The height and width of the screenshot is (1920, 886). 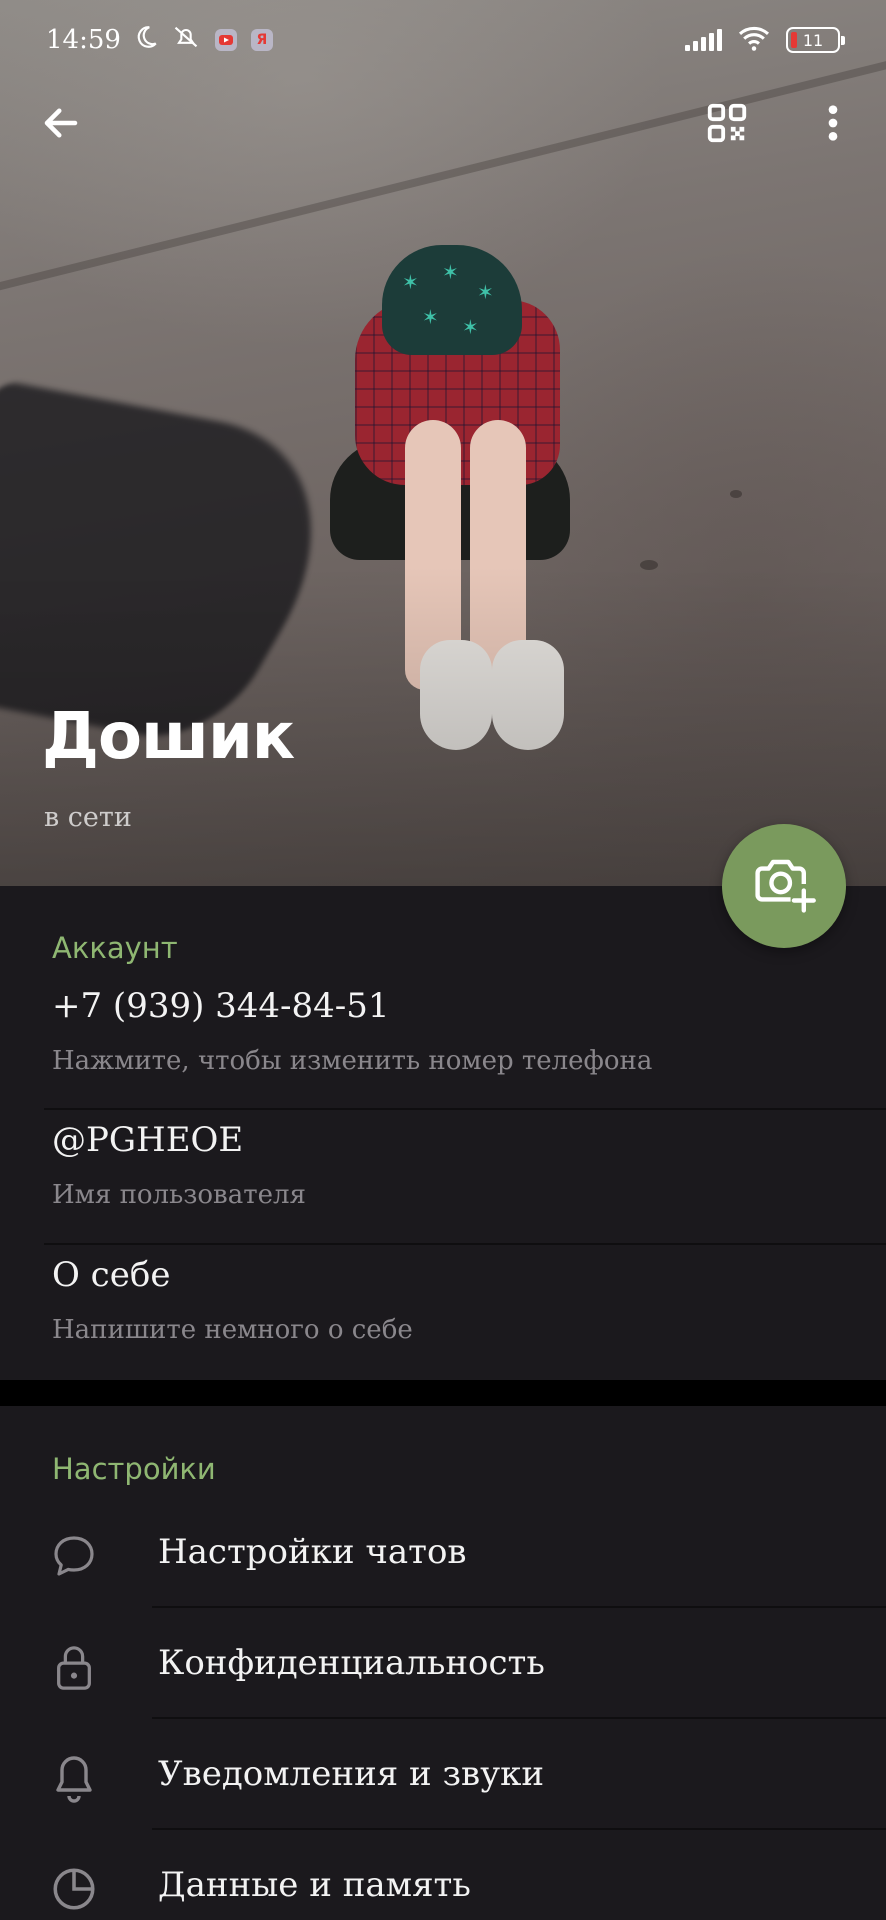 I want to click on moon-icon, so click(x=146, y=40).